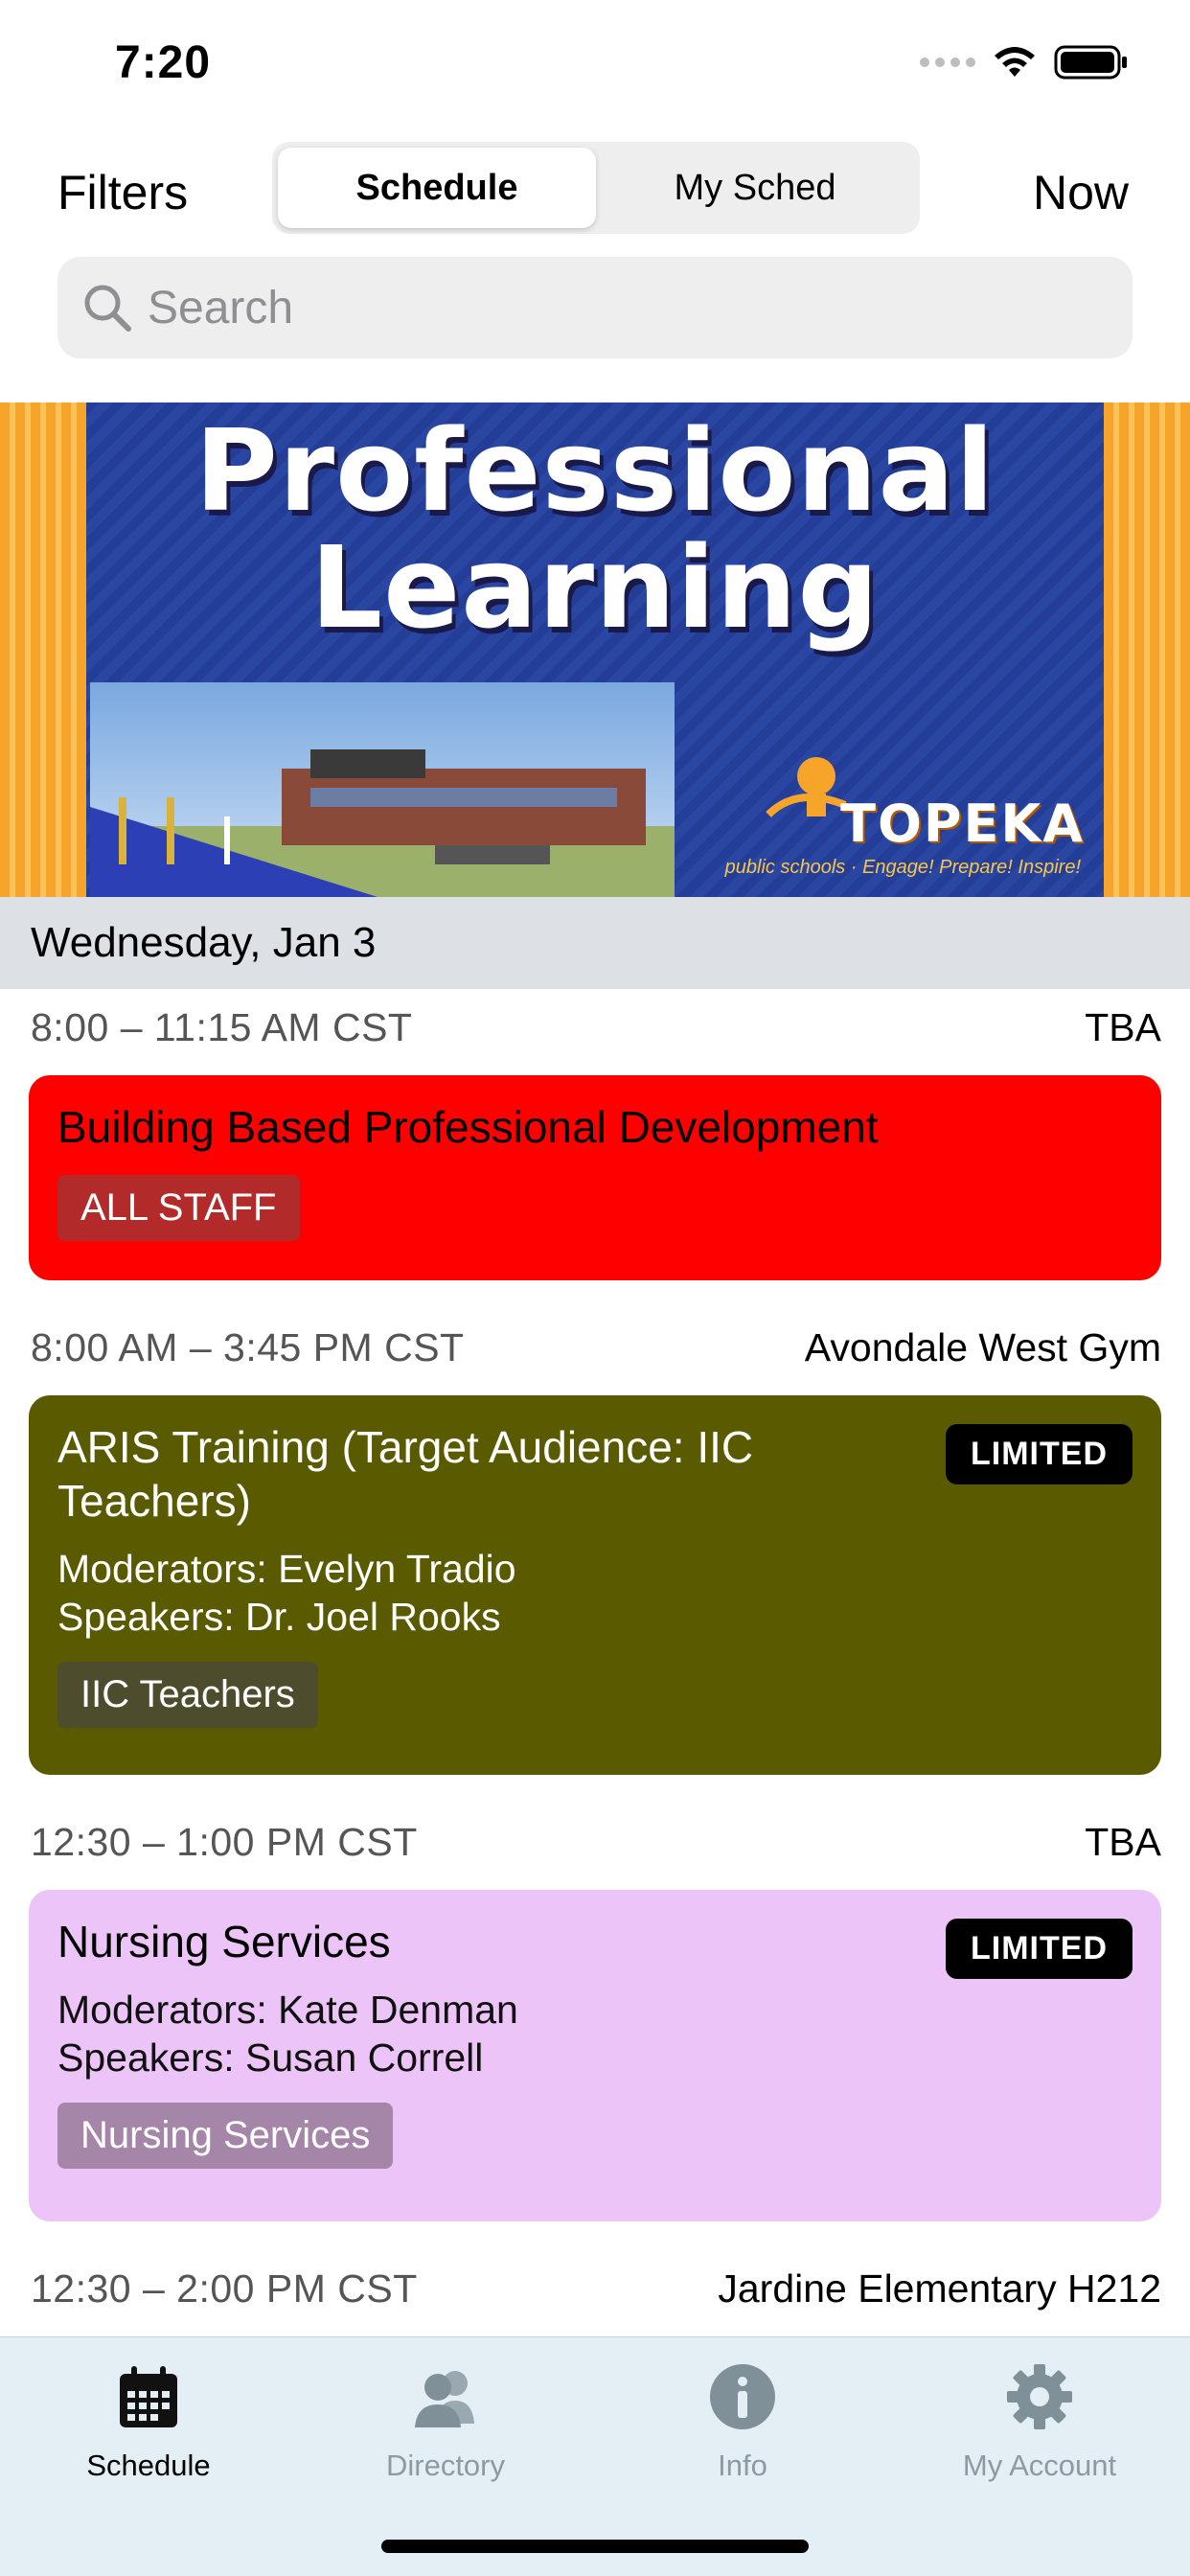  Describe the element at coordinates (1015, 62) in the screenshot. I see `wifi-icon` at that location.